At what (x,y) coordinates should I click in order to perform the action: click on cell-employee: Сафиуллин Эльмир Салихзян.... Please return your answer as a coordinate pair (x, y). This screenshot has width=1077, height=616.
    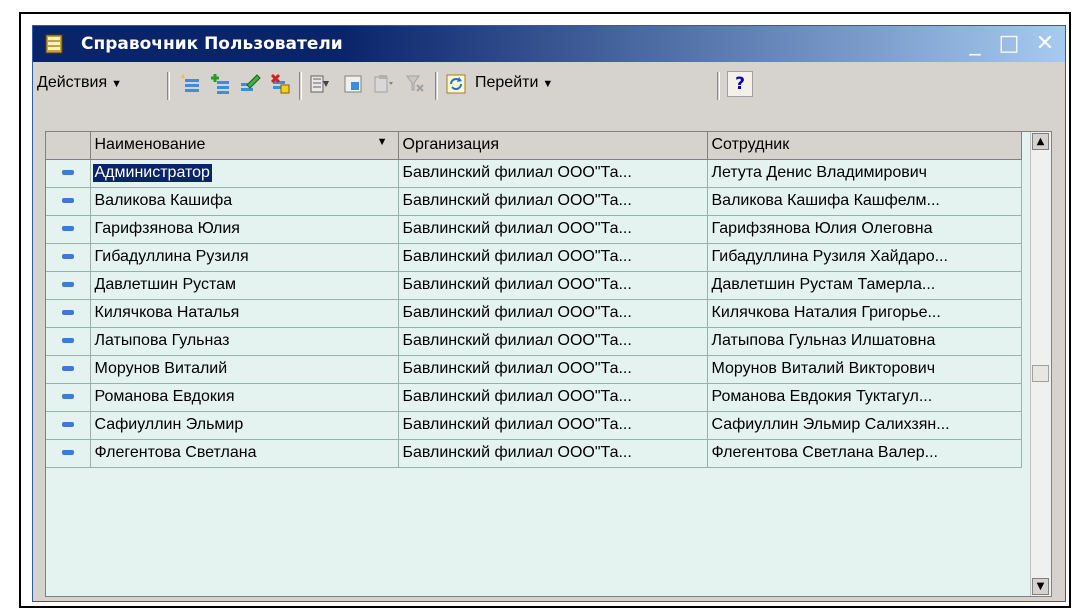
    Looking at the image, I should click on (864, 425).